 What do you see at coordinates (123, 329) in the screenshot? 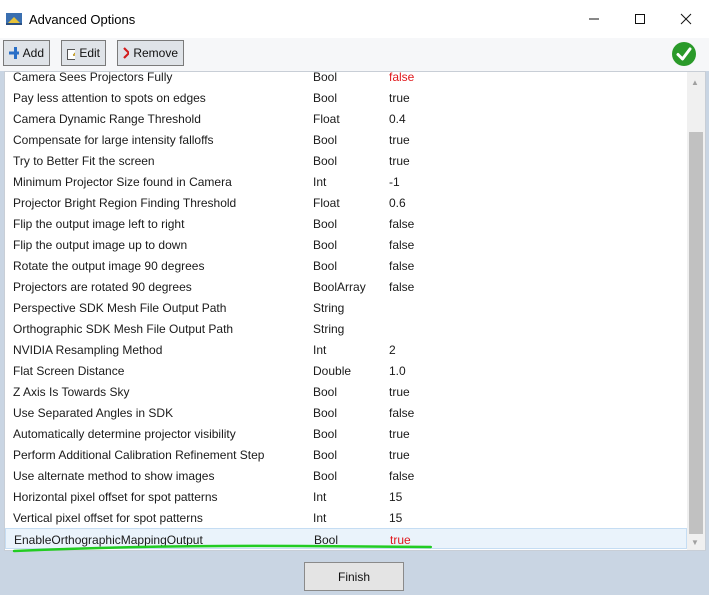
I see `option-name: Orthographic SDK Mesh File Output Path` at bounding box center [123, 329].